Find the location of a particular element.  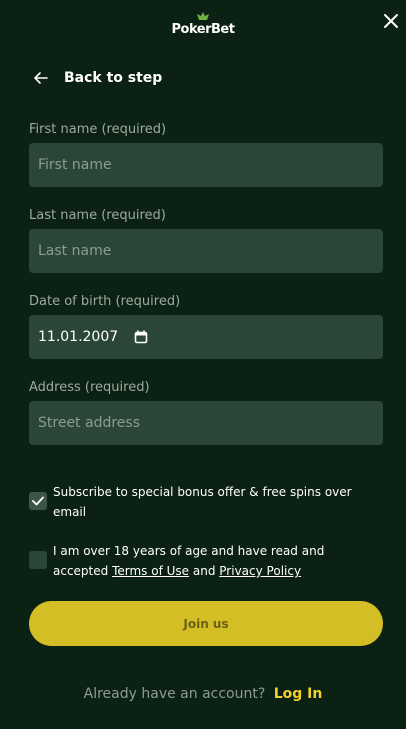

subscribe-checkbox is located at coordinates (38, 501).